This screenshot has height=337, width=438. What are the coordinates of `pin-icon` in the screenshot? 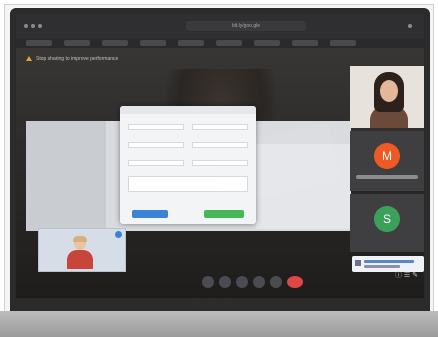 It's located at (118, 234).